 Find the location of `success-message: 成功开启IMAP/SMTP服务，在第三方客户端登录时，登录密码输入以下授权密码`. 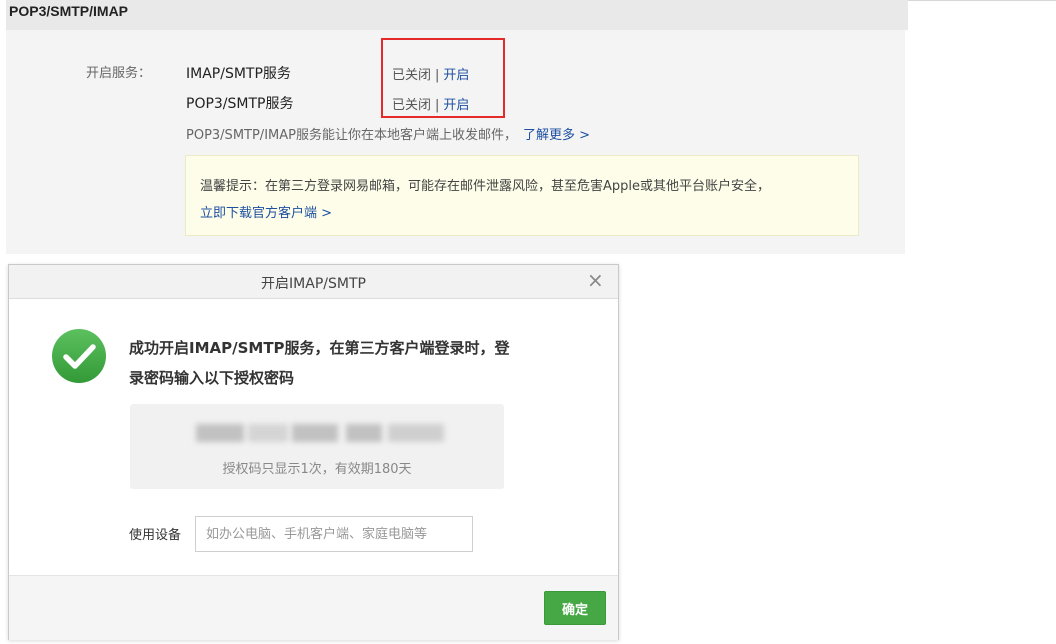

success-message: 成功开启IMAP/SMTP服务，在第三方客户端登录时，登录密码输入以下授权密码 is located at coordinates (319, 363).